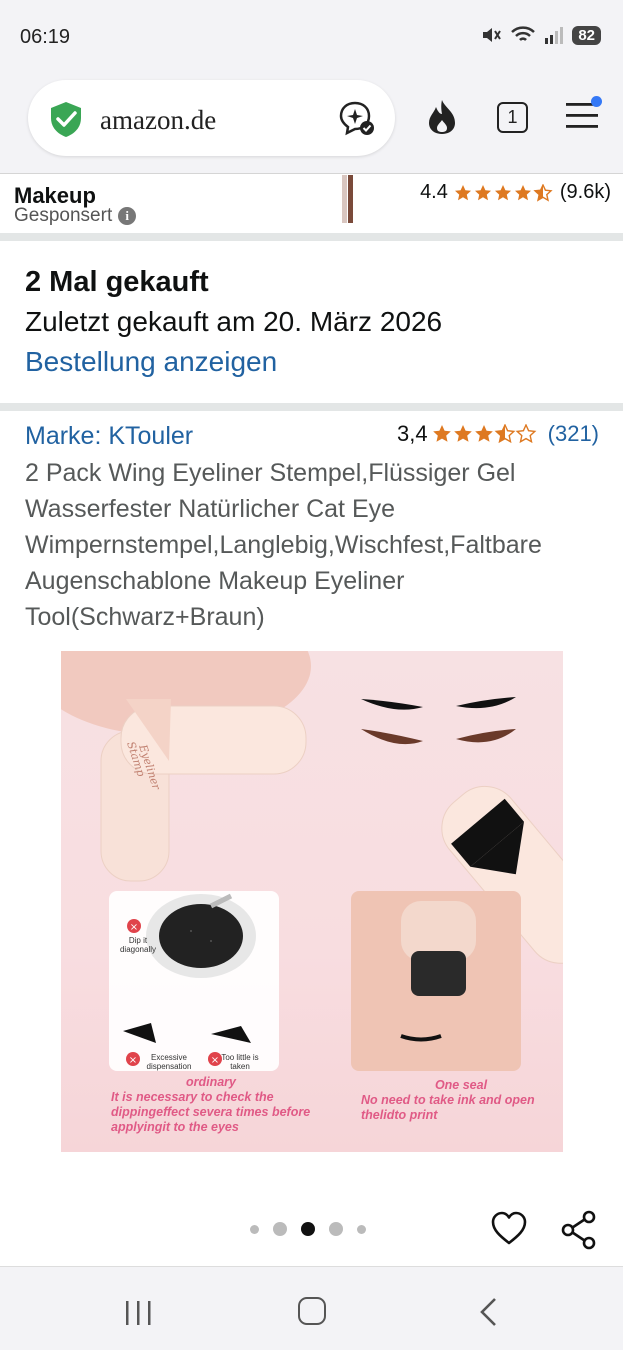  I want to click on recents-icon, so click(139, 1313).